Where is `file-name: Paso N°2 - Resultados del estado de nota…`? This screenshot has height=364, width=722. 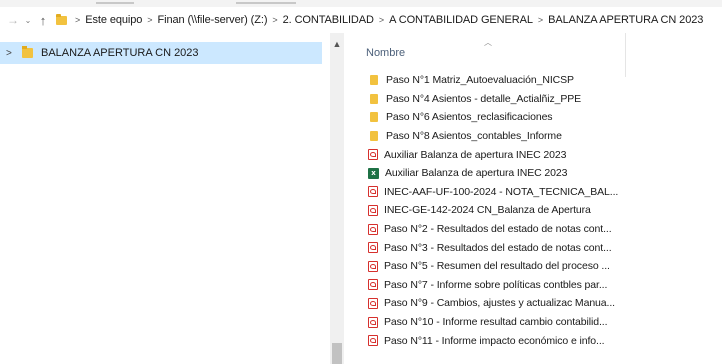
file-name: Paso N°2 - Resultados del estado de nota… is located at coordinates (498, 229).